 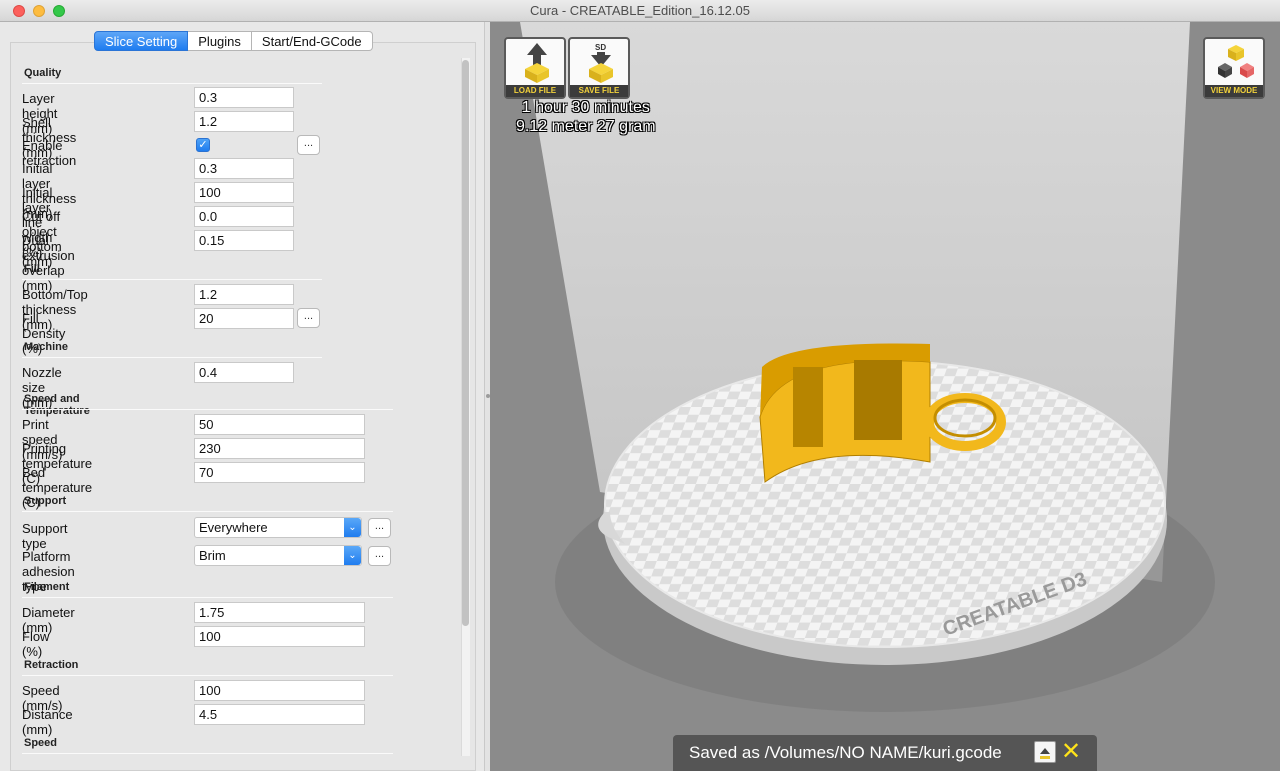 I want to click on layer-height-input: 0.3, so click(x=244, y=97).